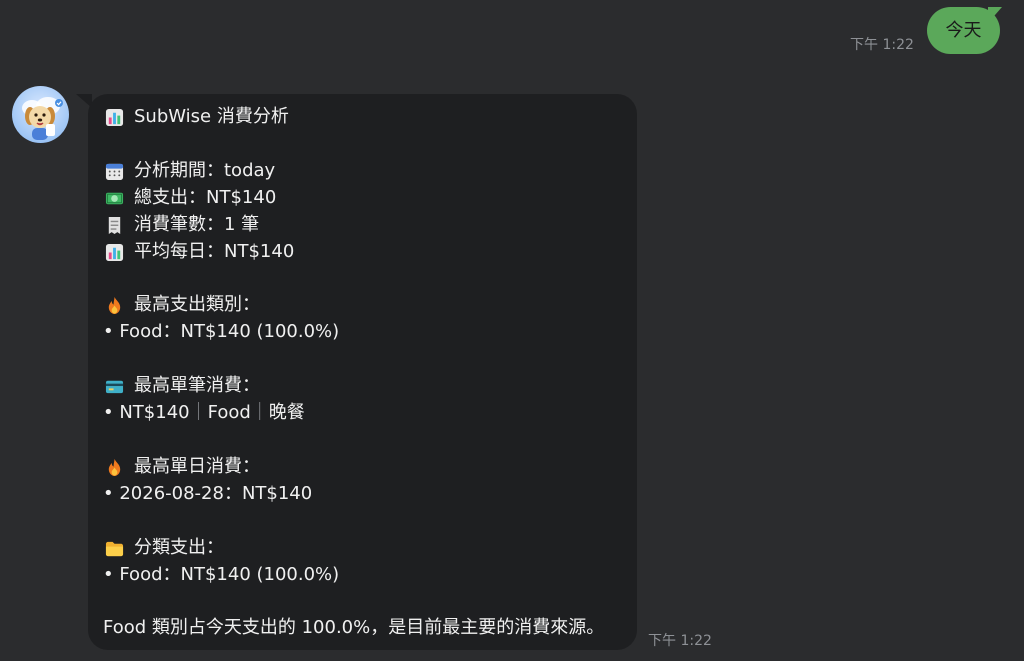 The width and height of the screenshot is (1024, 661). I want to click on top-category-heading: 最高支出類別：, so click(197, 304).